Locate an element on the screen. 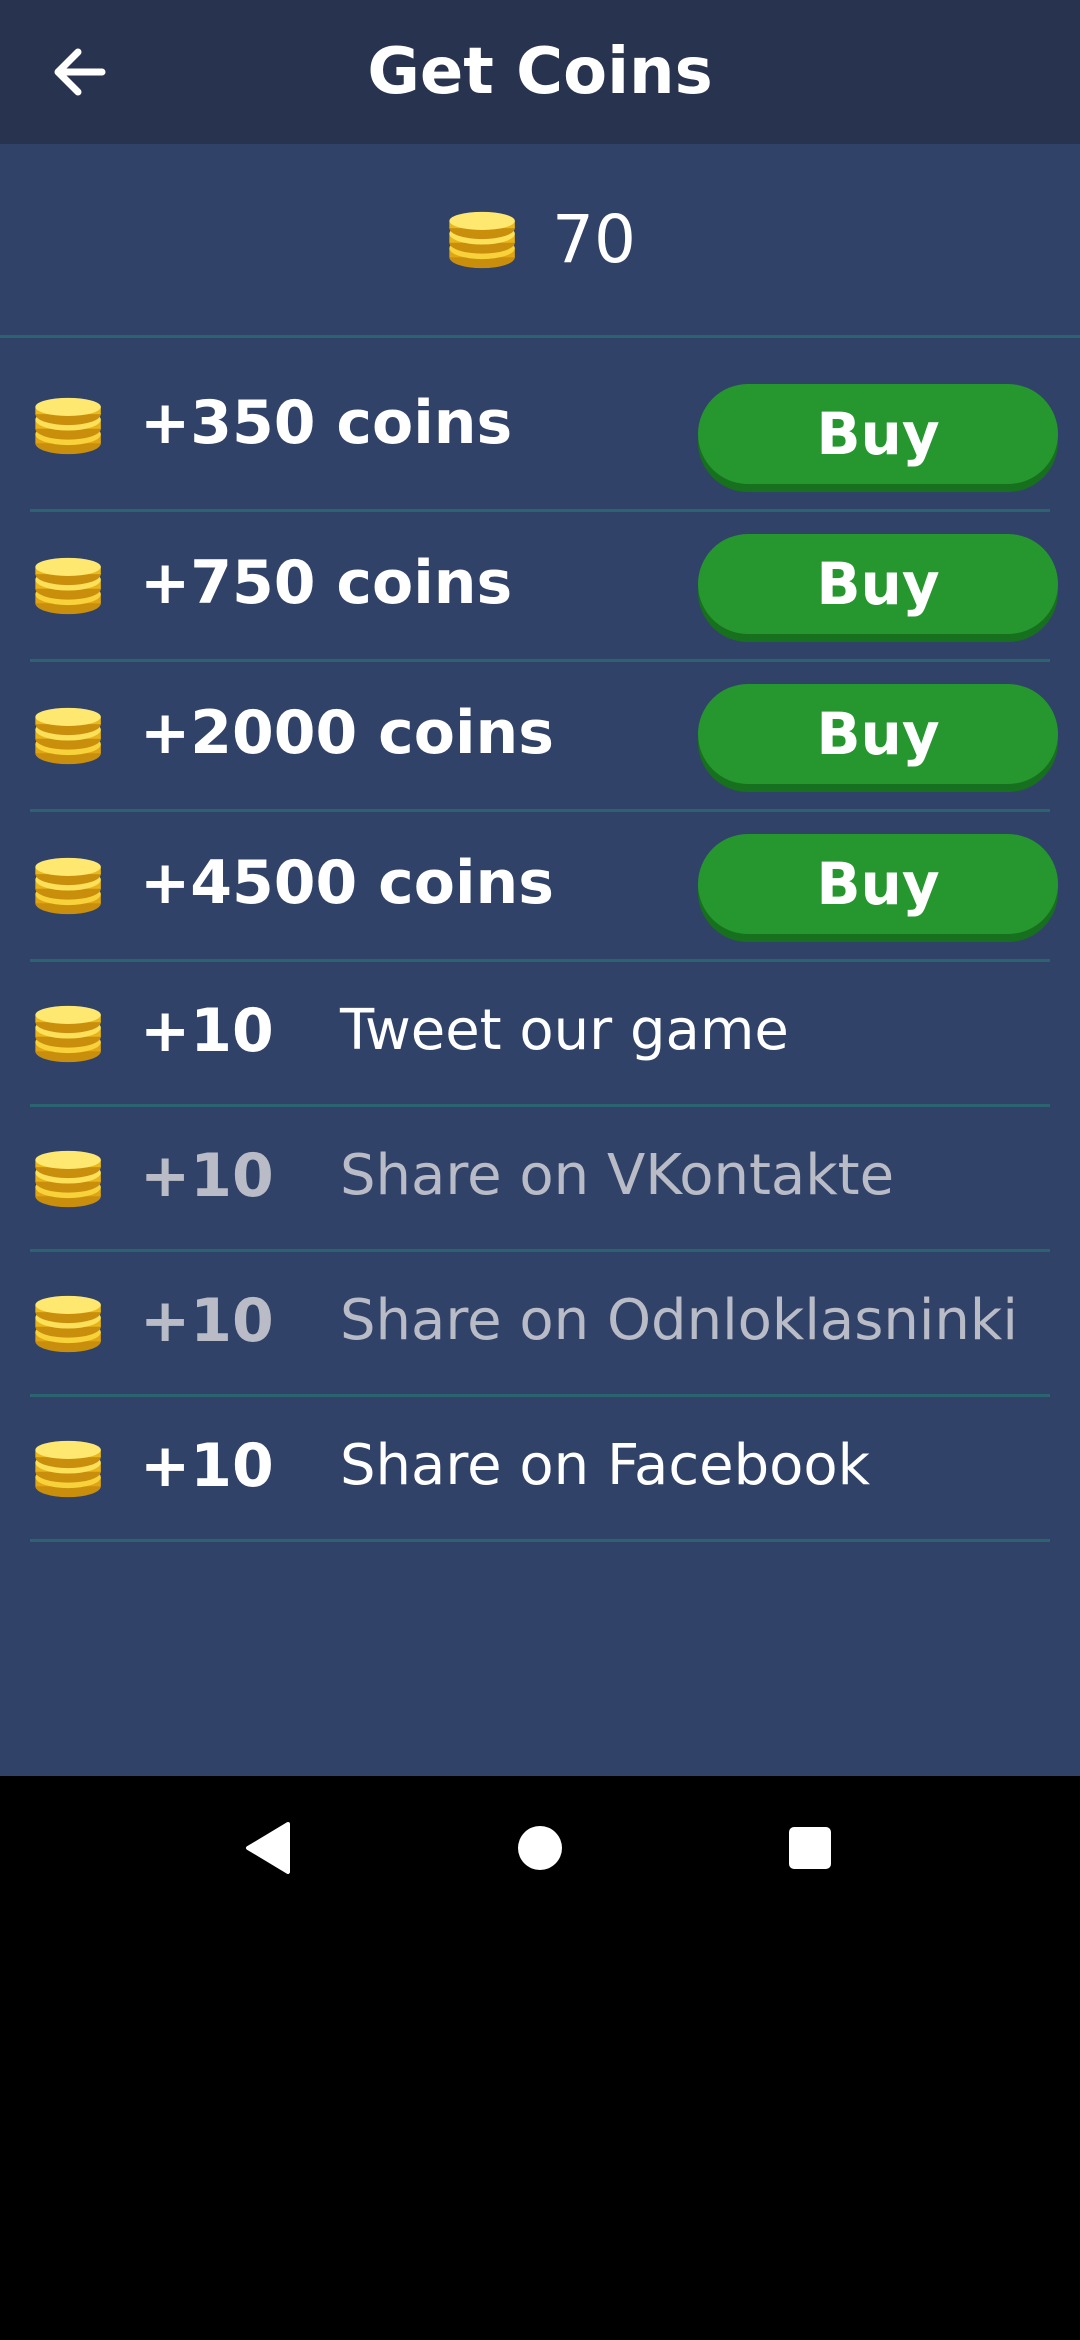 Image resolution: width=1080 pixels, height=2340 pixels. purchase-row: +350 coins Buy is located at coordinates (544, 425).